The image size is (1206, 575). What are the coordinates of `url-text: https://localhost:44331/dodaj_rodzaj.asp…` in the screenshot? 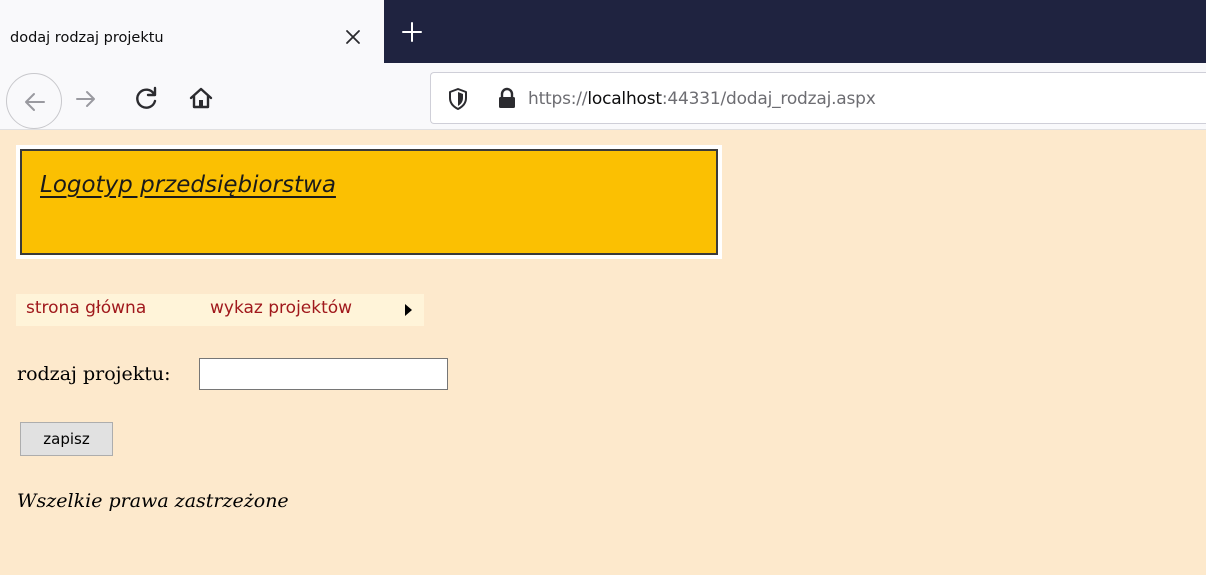 It's located at (702, 99).